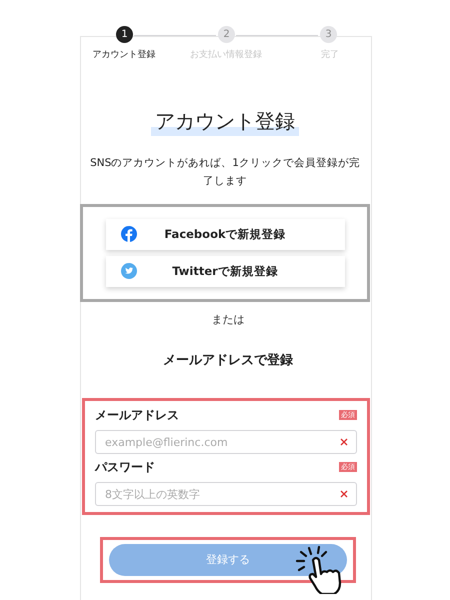 The image size is (450, 600). I want to click on step-number: 3, so click(328, 34).